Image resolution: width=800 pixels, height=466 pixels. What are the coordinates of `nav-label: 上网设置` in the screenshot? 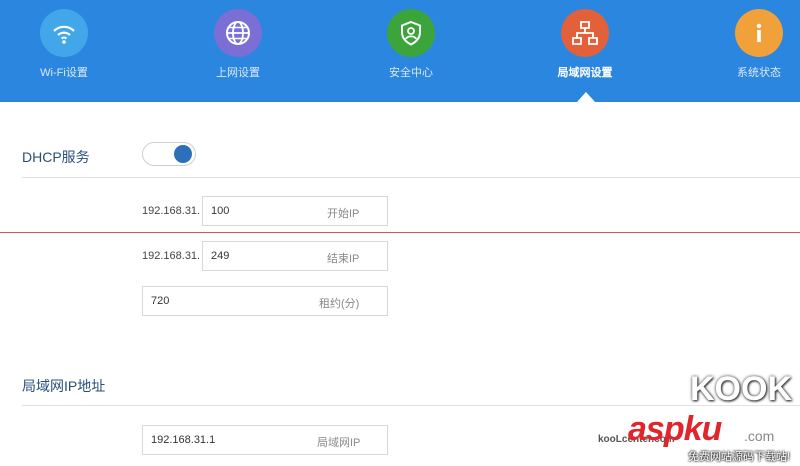 It's located at (238, 73).